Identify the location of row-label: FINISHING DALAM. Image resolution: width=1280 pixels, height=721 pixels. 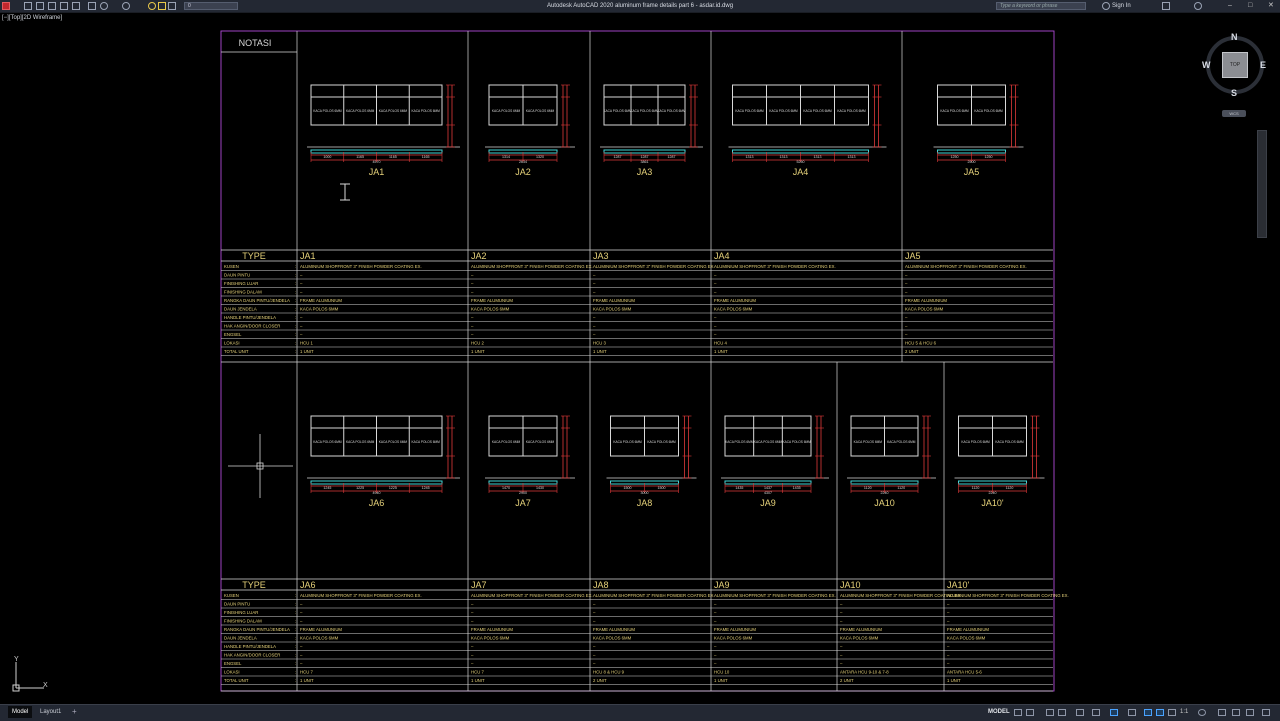
(243, 621).